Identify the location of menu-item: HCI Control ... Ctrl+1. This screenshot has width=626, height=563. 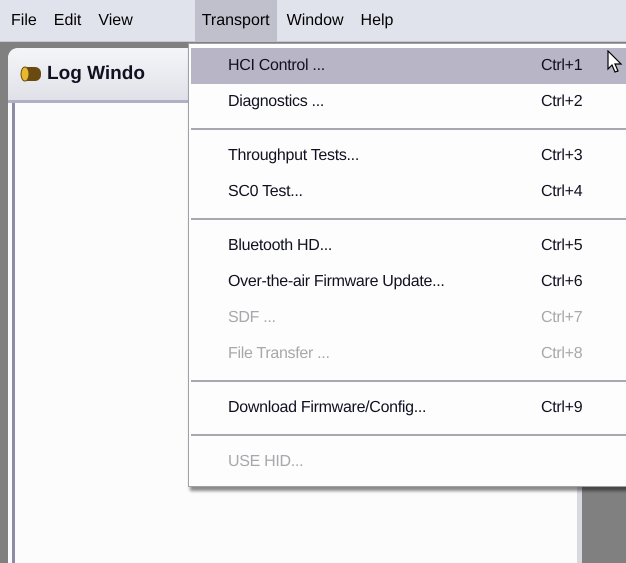
(408, 66).